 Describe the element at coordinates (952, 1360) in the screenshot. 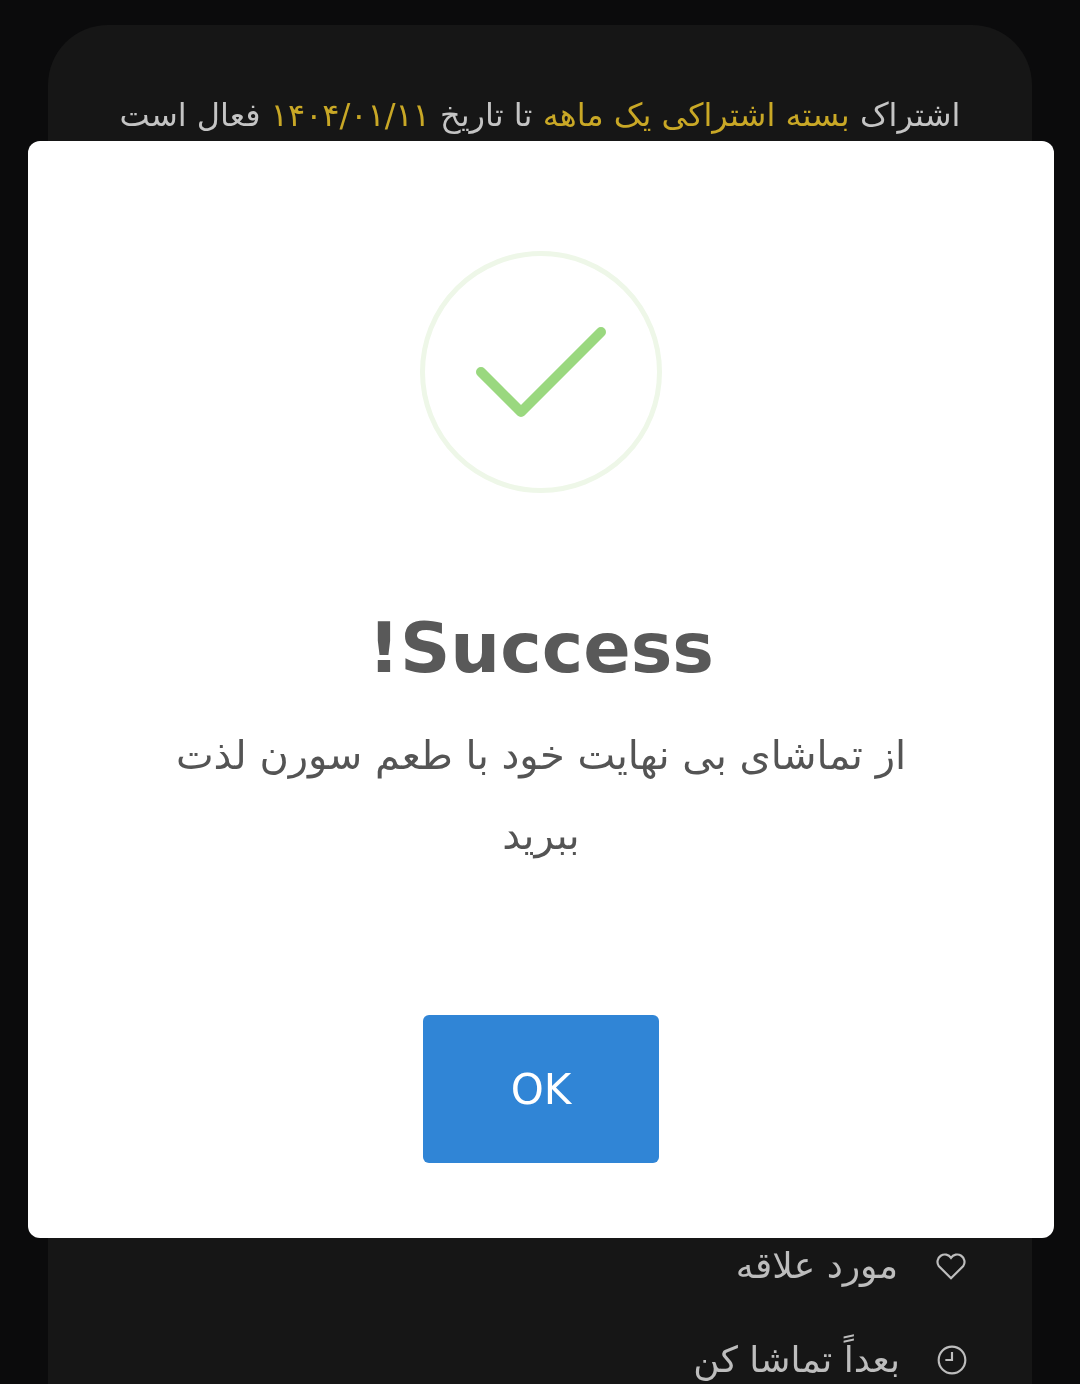

I see `clock-icon` at that location.